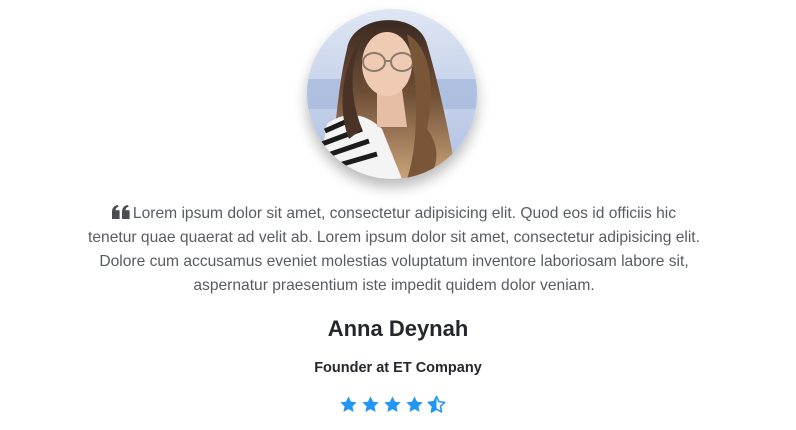 The height and width of the screenshot is (430, 796). What do you see at coordinates (398, 368) in the screenshot?
I see `person-role: Founder at ET Company` at bounding box center [398, 368].